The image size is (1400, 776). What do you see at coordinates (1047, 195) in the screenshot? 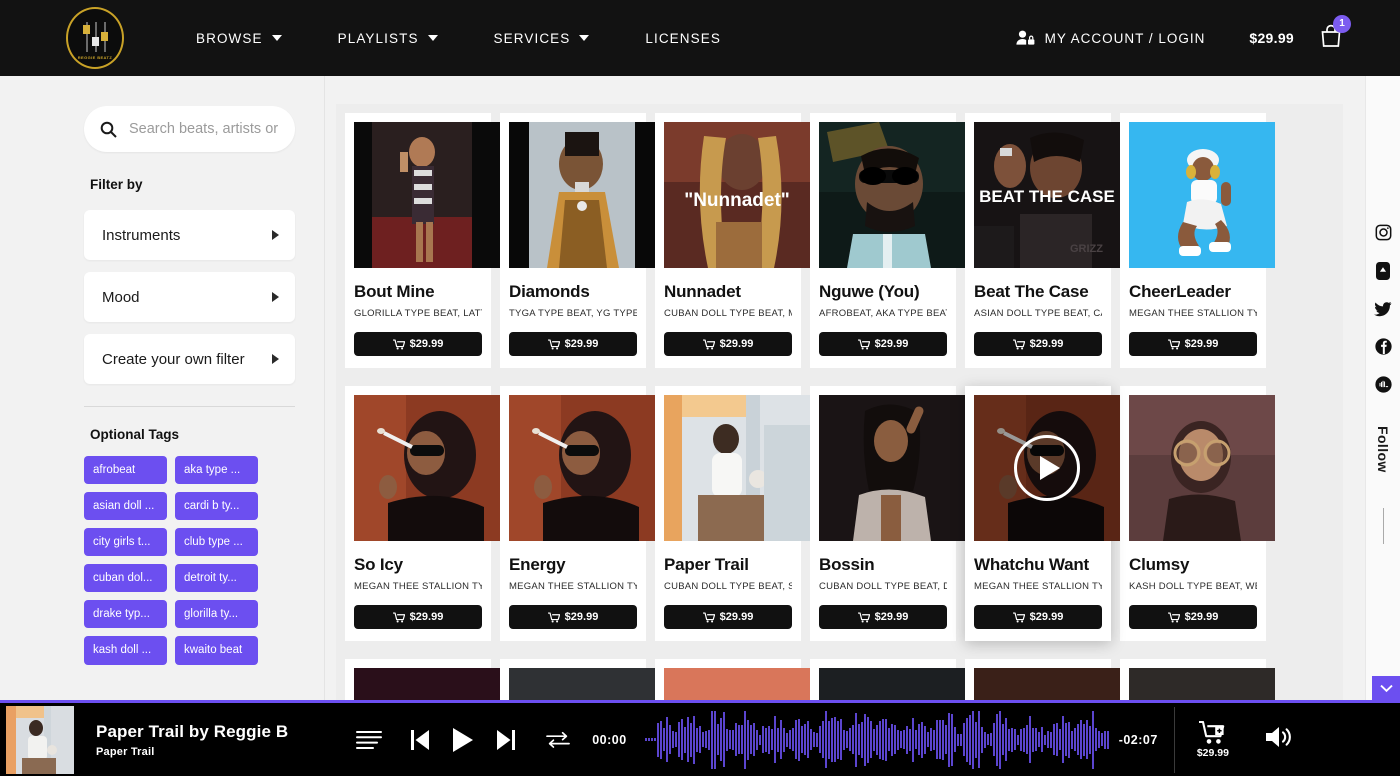
I see `beat-artwork: BEAT THE CASE GRIZZ` at bounding box center [1047, 195].